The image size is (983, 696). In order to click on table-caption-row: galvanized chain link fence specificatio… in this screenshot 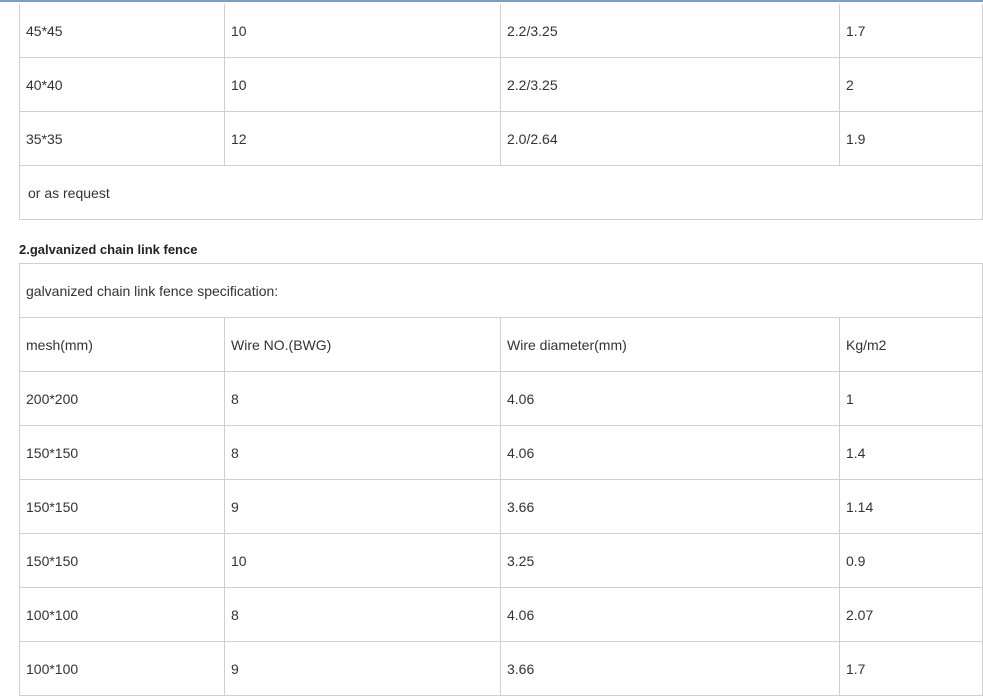, I will do `click(500, 290)`.